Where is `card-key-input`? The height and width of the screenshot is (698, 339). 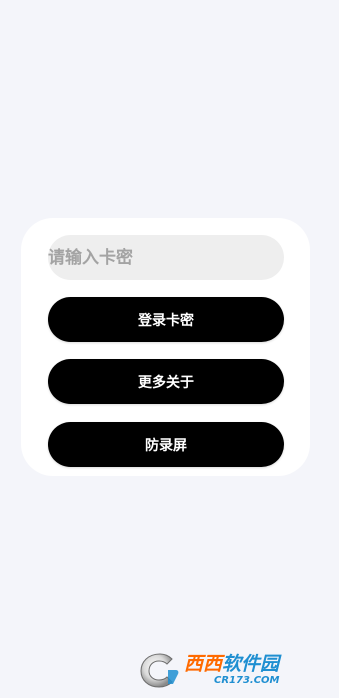
card-key-input is located at coordinates (166, 257).